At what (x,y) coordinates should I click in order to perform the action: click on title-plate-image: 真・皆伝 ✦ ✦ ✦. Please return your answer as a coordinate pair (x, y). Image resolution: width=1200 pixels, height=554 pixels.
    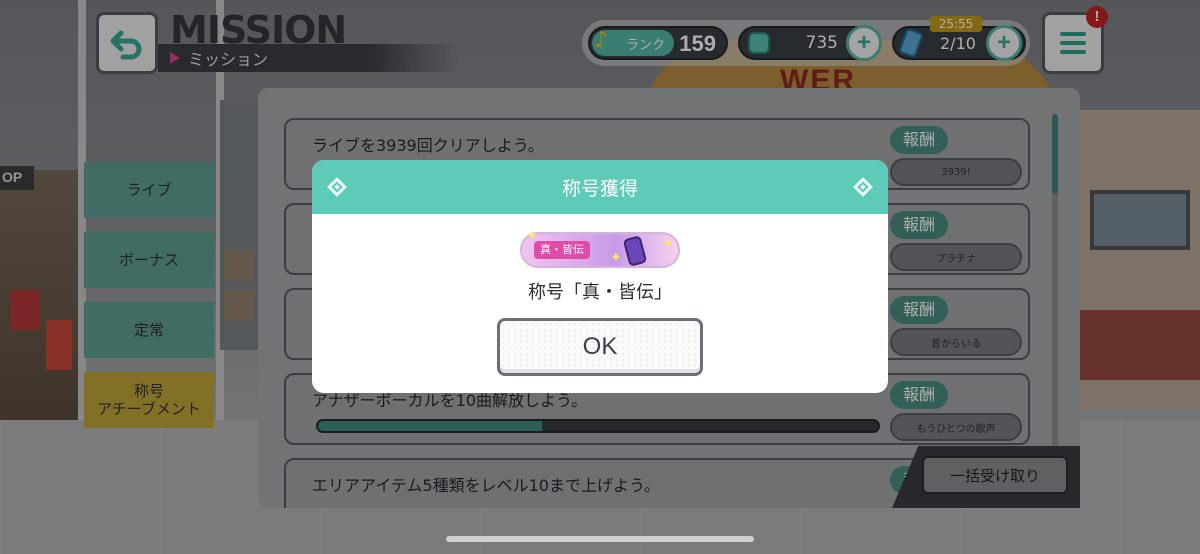
    Looking at the image, I should click on (600, 248).